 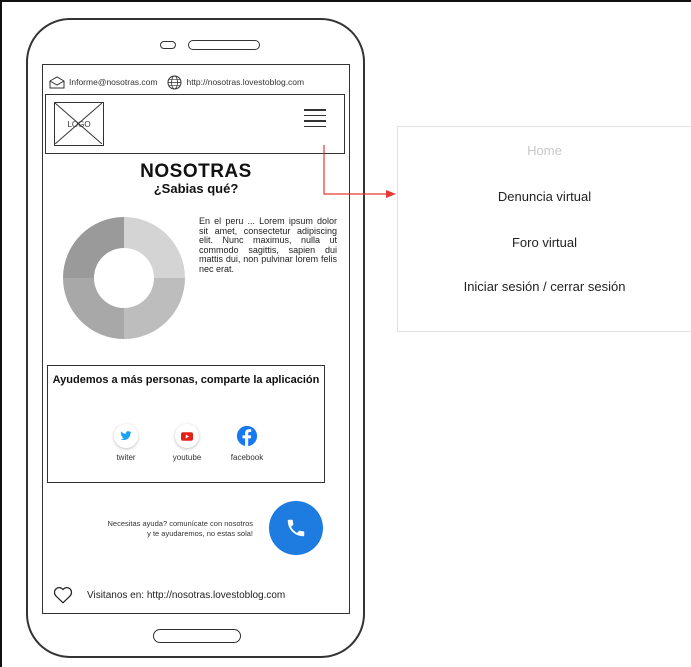 I want to click on share-facebook: facebook, so click(x=247, y=443).